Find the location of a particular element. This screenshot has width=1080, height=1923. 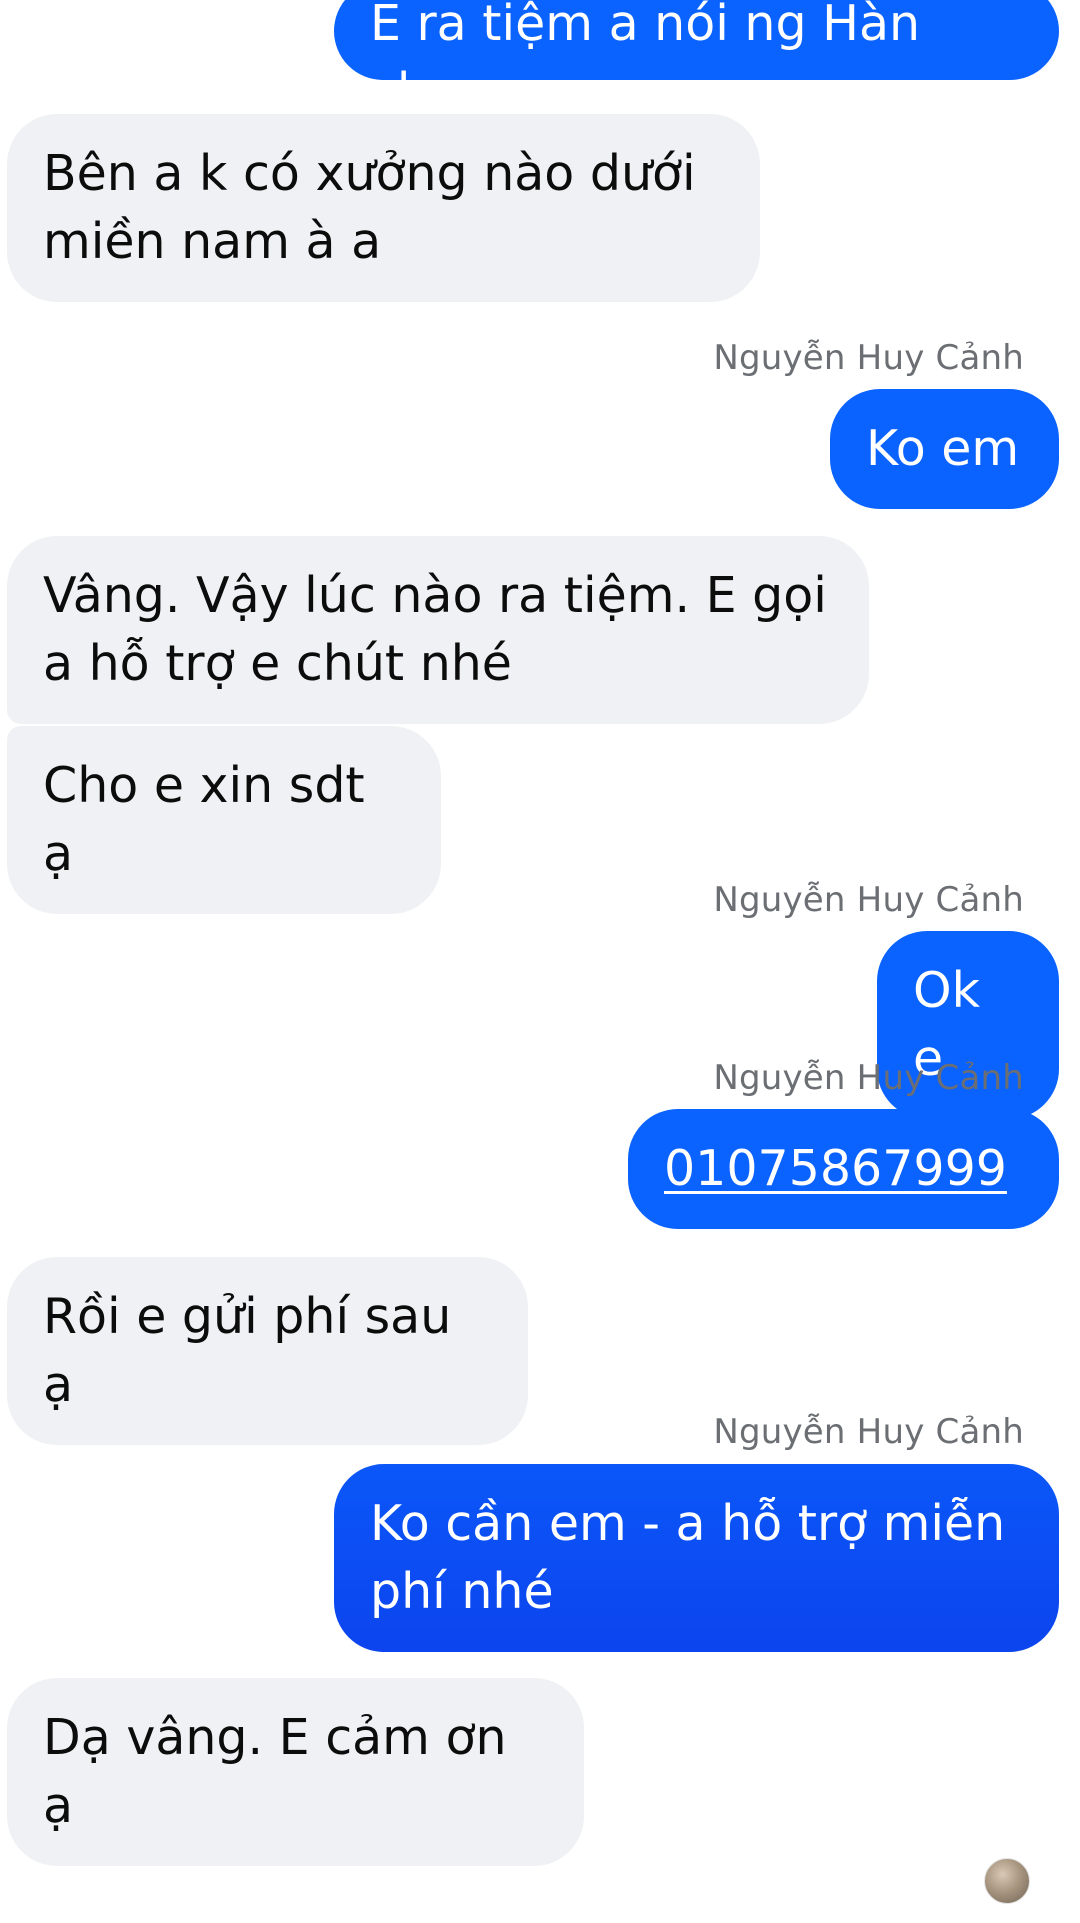

message-text: Ko em is located at coordinates (943, 448).